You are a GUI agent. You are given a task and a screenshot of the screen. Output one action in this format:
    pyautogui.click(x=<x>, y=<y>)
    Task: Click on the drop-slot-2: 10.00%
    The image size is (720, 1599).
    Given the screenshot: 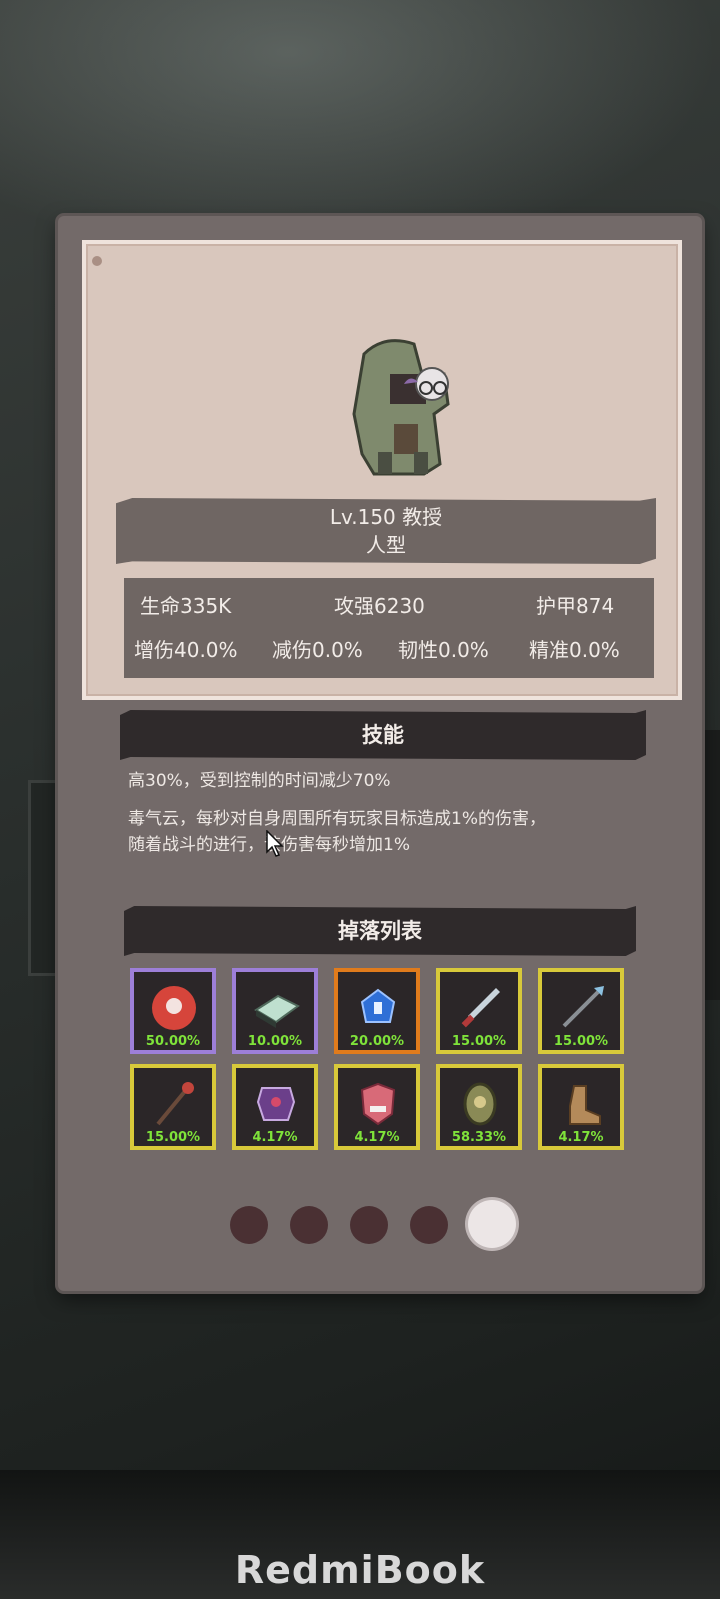 What is the action you would take?
    pyautogui.click(x=275, y=1011)
    